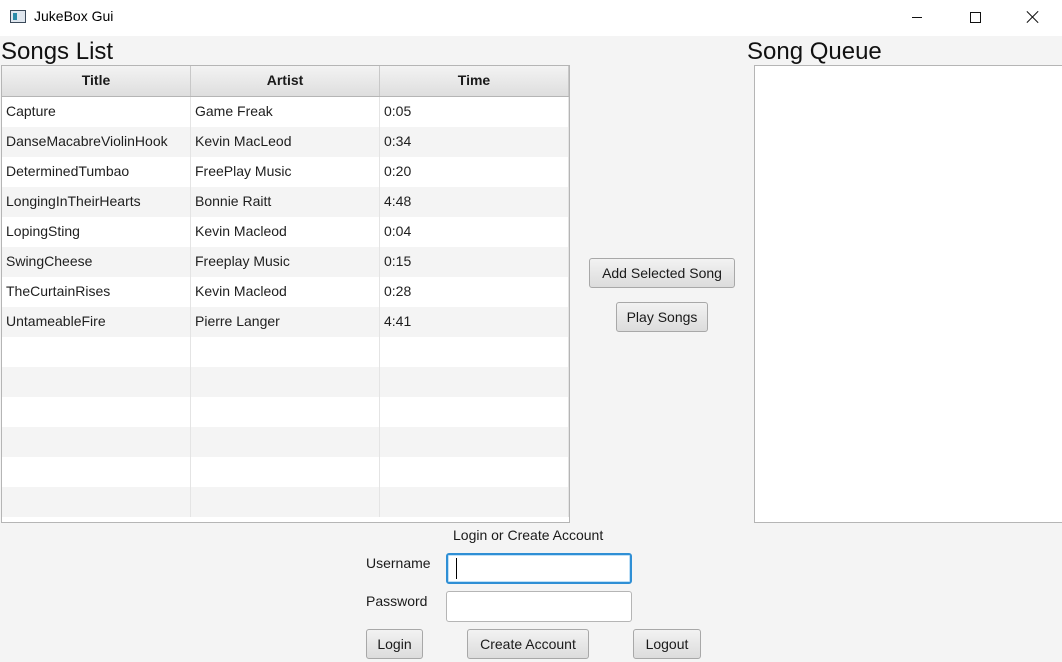  Describe the element at coordinates (18, 16) in the screenshot. I see `app-window-icon` at that location.